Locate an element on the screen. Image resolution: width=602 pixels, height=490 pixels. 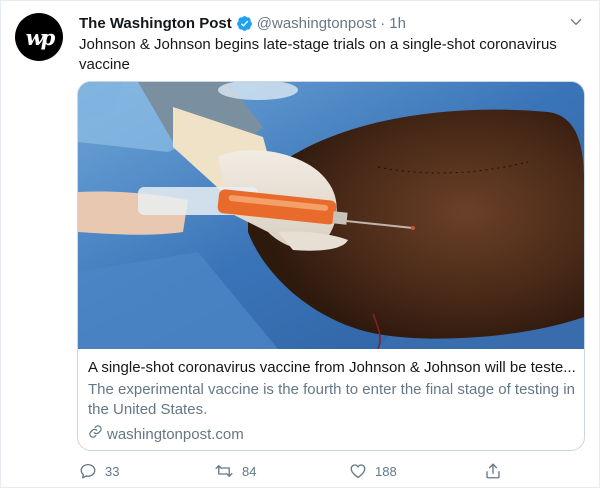
card-domain-text: washingtonpost.com is located at coordinates (175, 434).